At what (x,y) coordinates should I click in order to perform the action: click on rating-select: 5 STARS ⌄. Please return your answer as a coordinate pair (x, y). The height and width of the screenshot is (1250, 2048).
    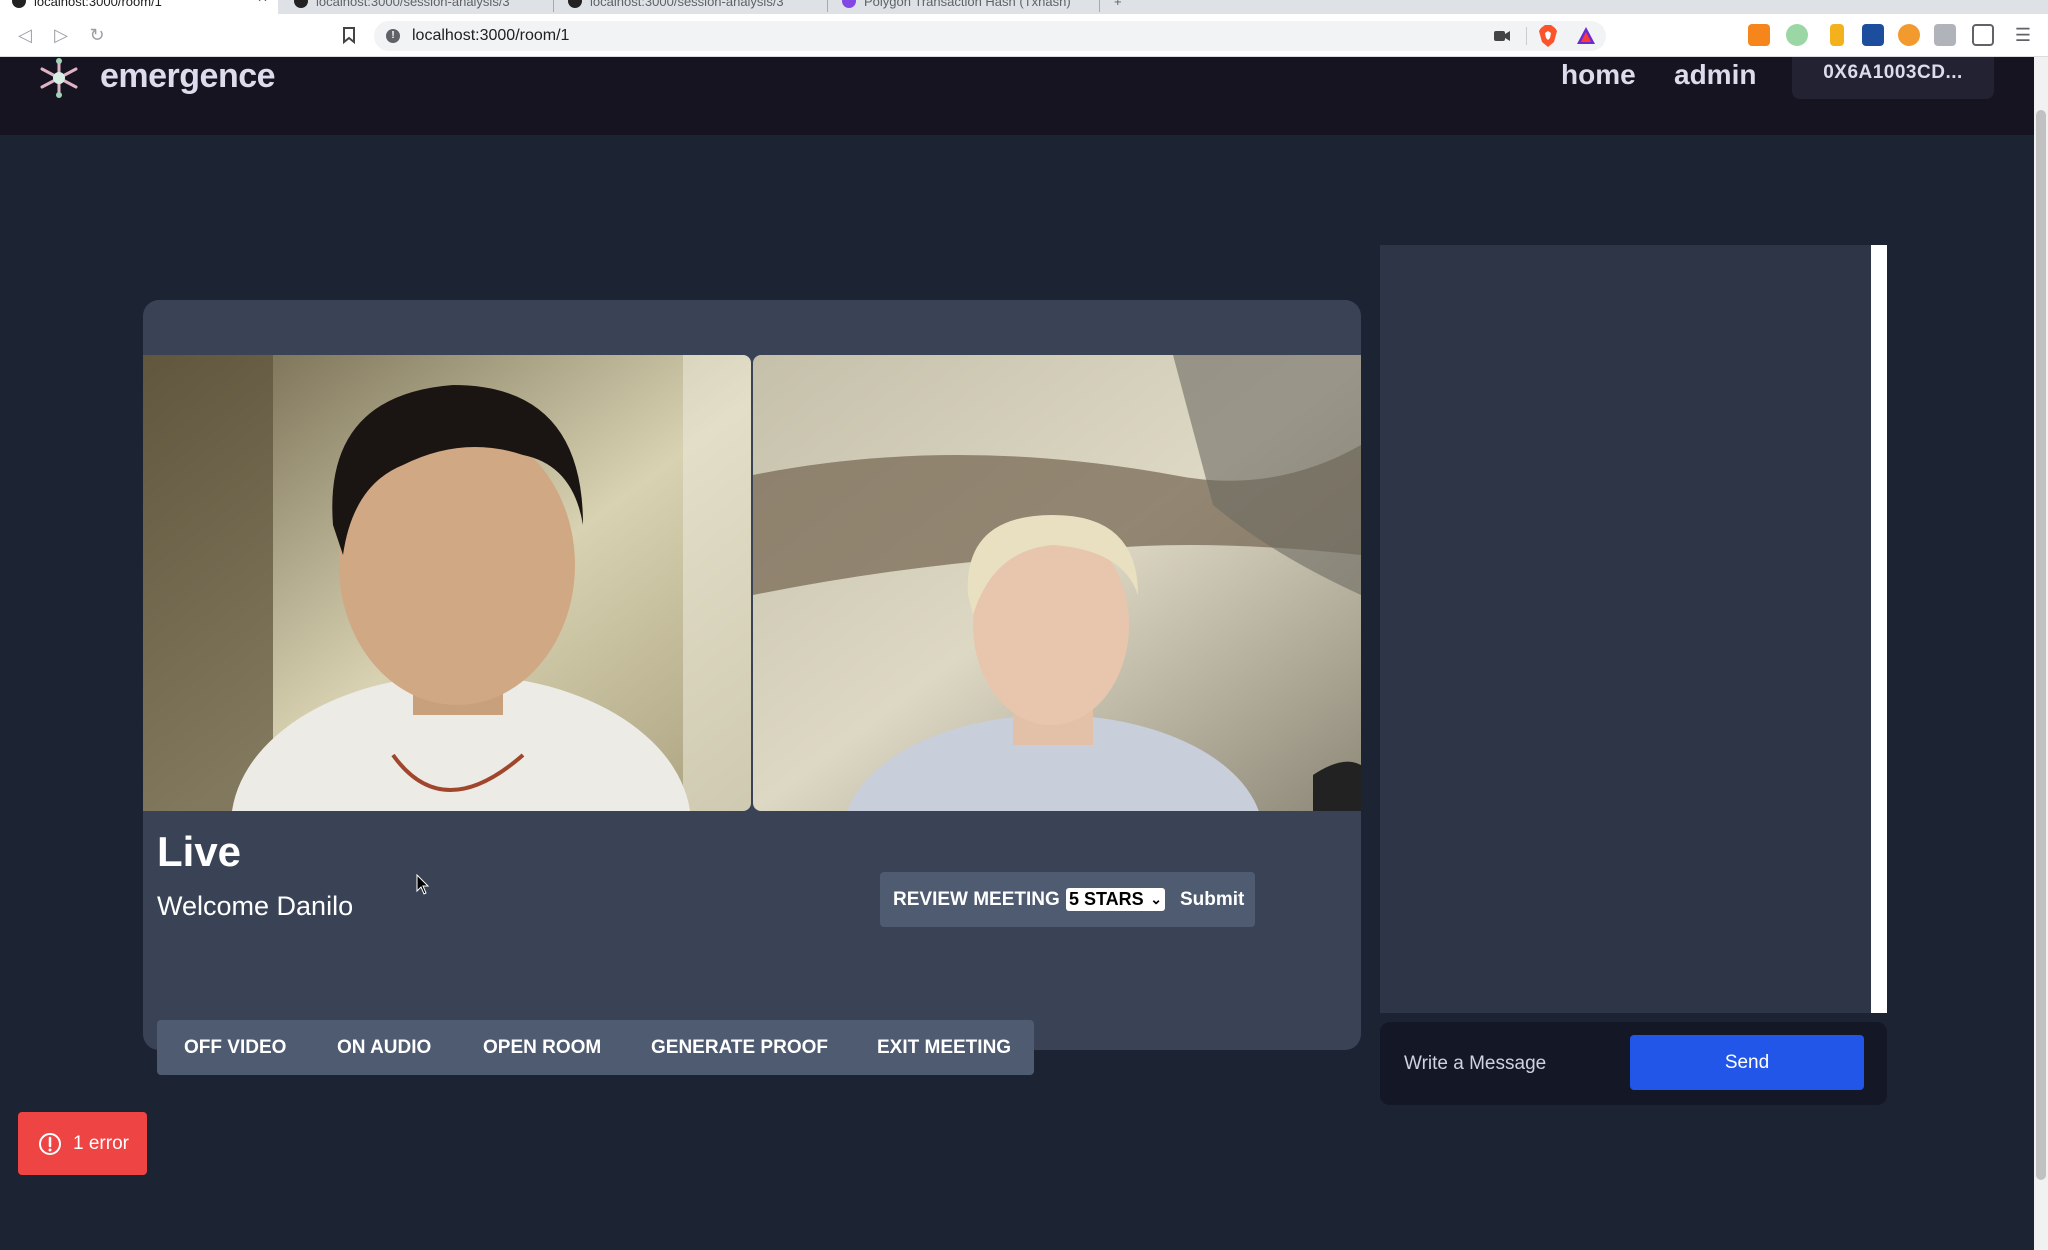
    Looking at the image, I should click on (1115, 899).